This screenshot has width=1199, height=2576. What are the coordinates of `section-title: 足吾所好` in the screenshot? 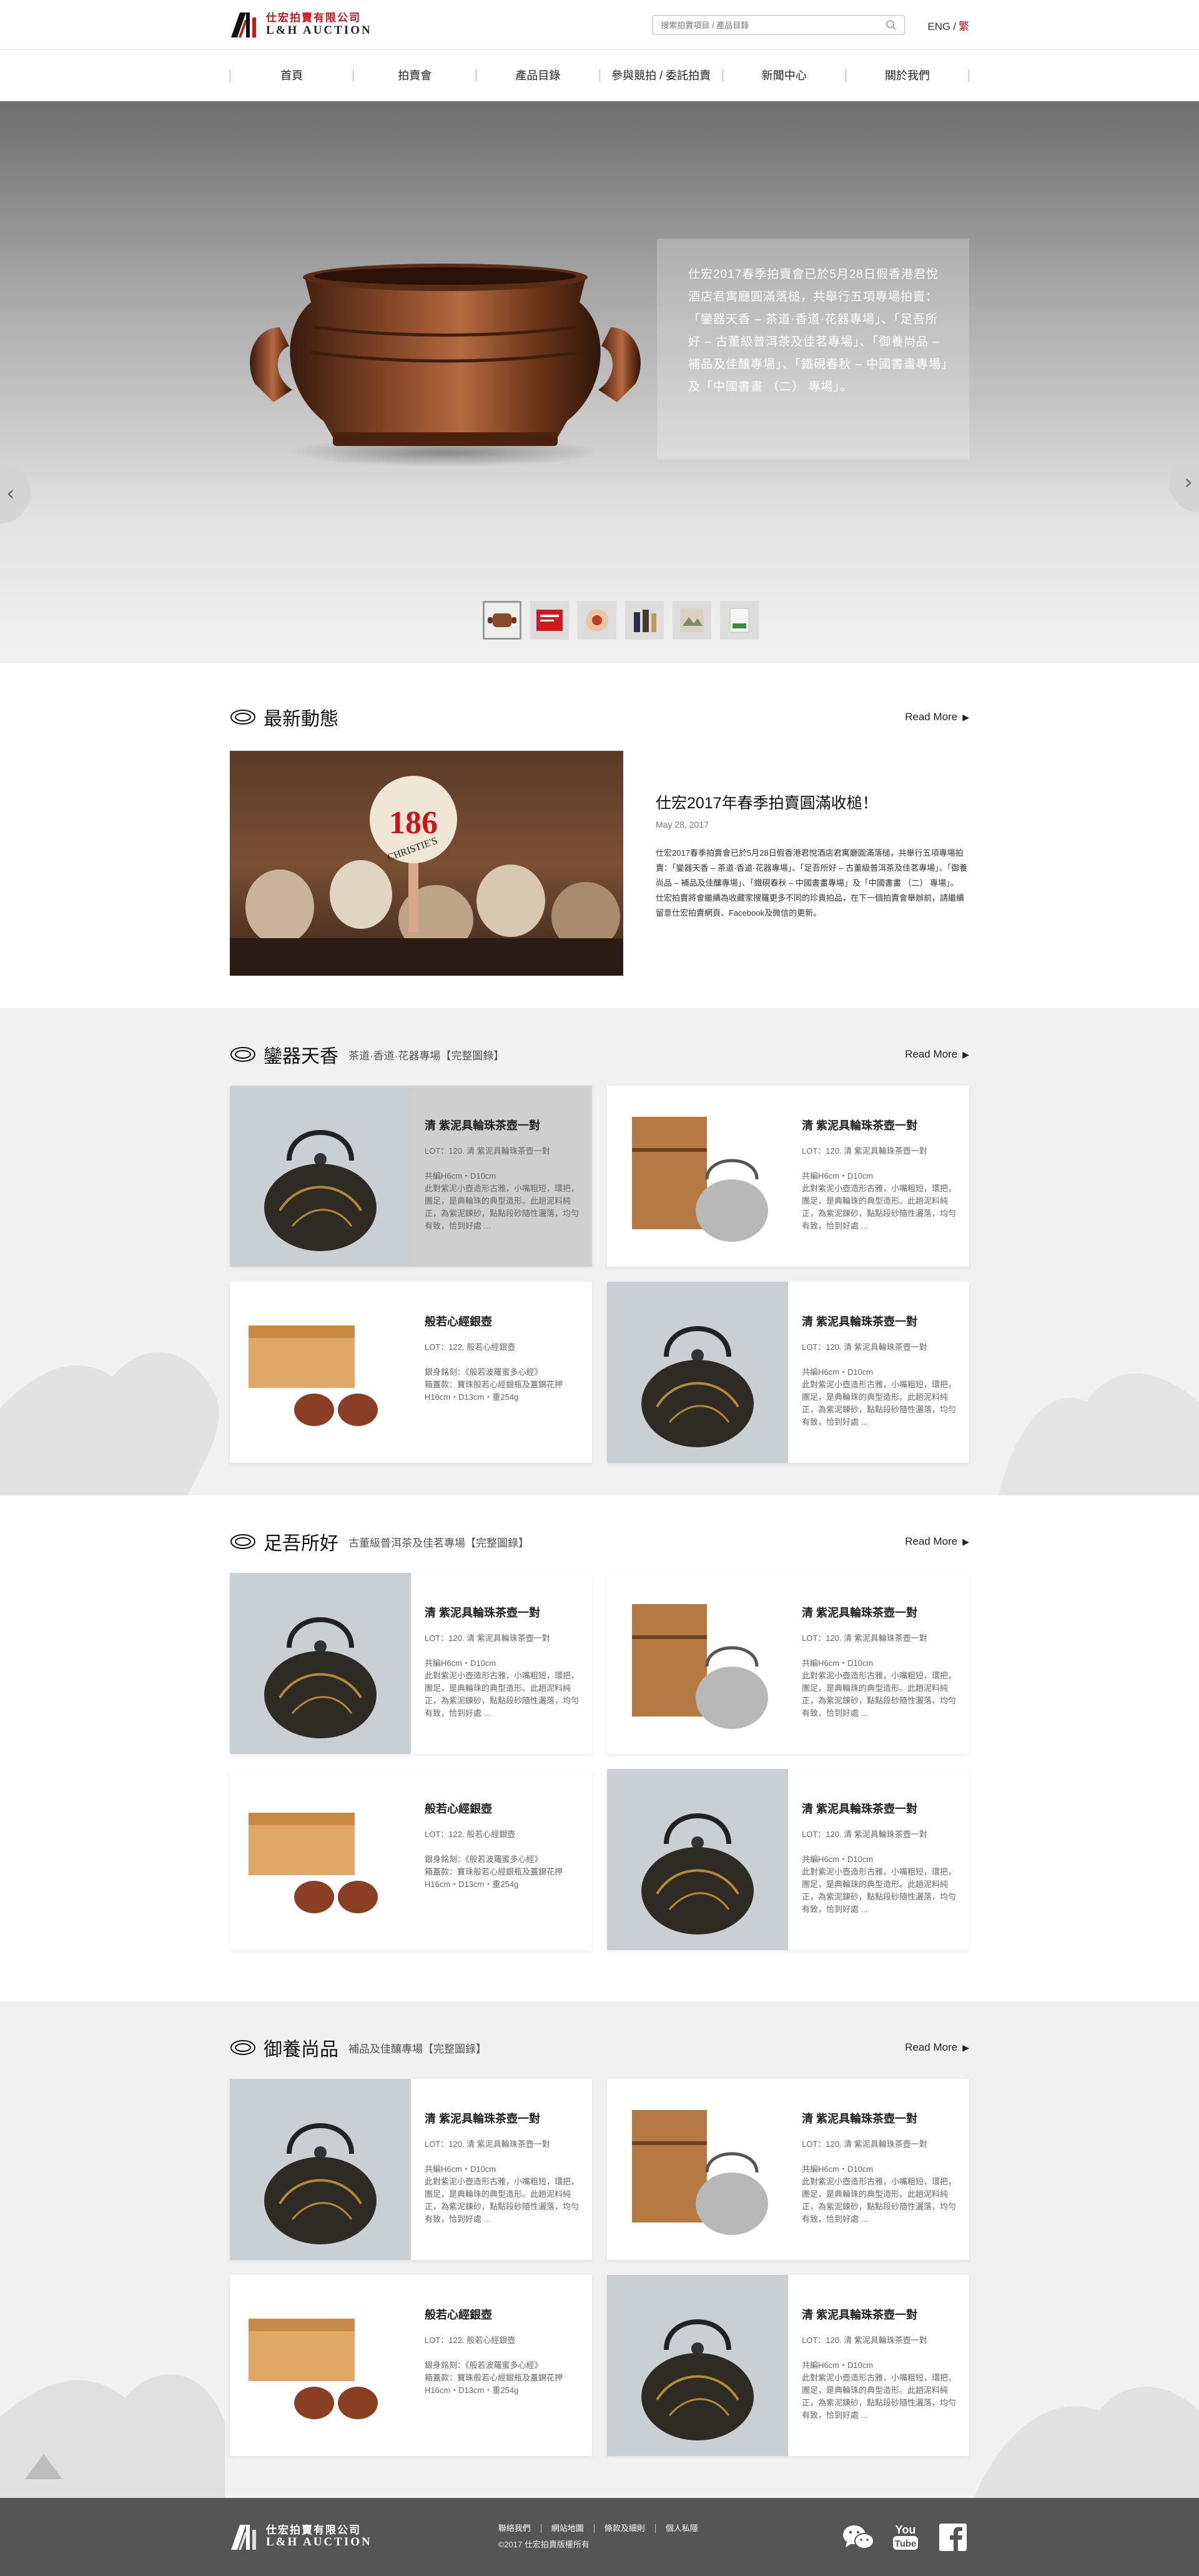 It's located at (301, 1543).